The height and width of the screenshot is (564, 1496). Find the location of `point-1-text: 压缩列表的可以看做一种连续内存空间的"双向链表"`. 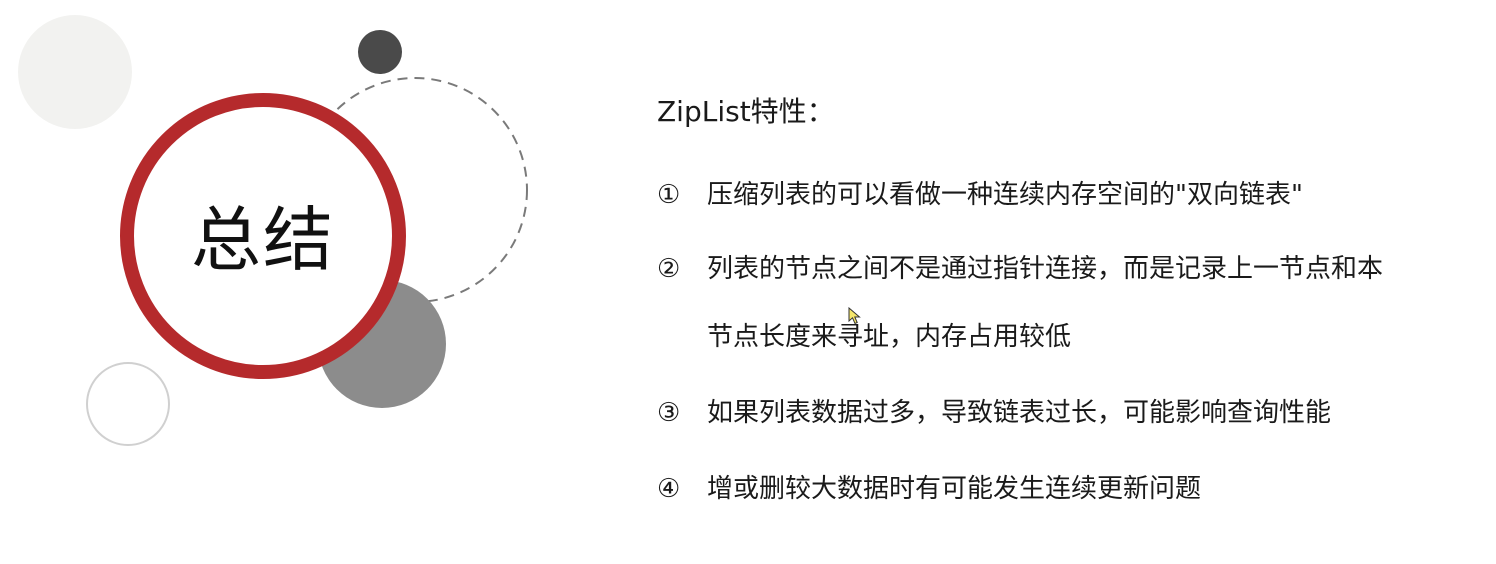

point-1-text: 压缩列表的可以看做一种连续内存空间的"双向链表" is located at coordinates (1005, 195).